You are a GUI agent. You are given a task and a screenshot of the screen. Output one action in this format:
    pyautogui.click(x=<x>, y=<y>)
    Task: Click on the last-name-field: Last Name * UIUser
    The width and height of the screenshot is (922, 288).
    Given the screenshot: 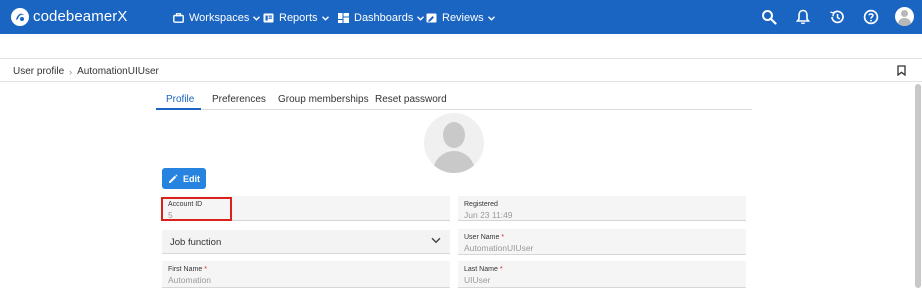 What is the action you would take?
    pyautogui.click(x=602, y=274)
    